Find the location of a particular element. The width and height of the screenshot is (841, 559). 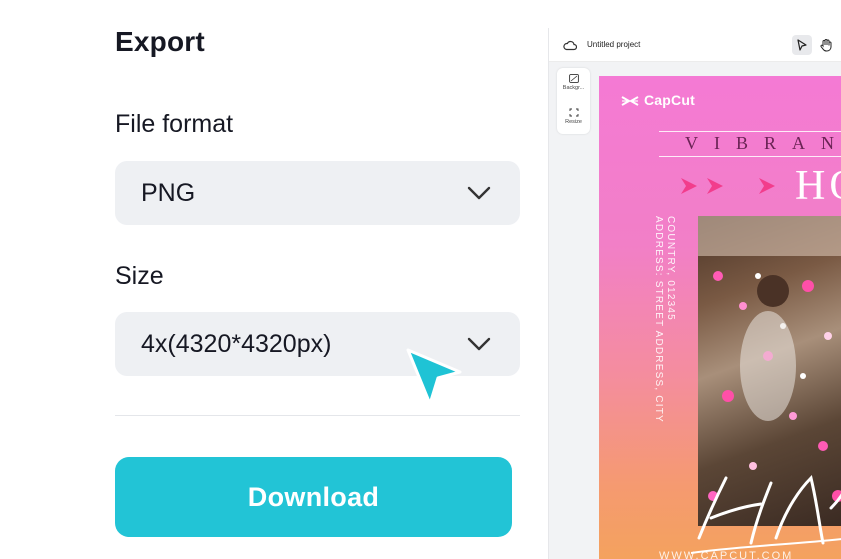

select-tool-button is located at coordinates (802, 45).